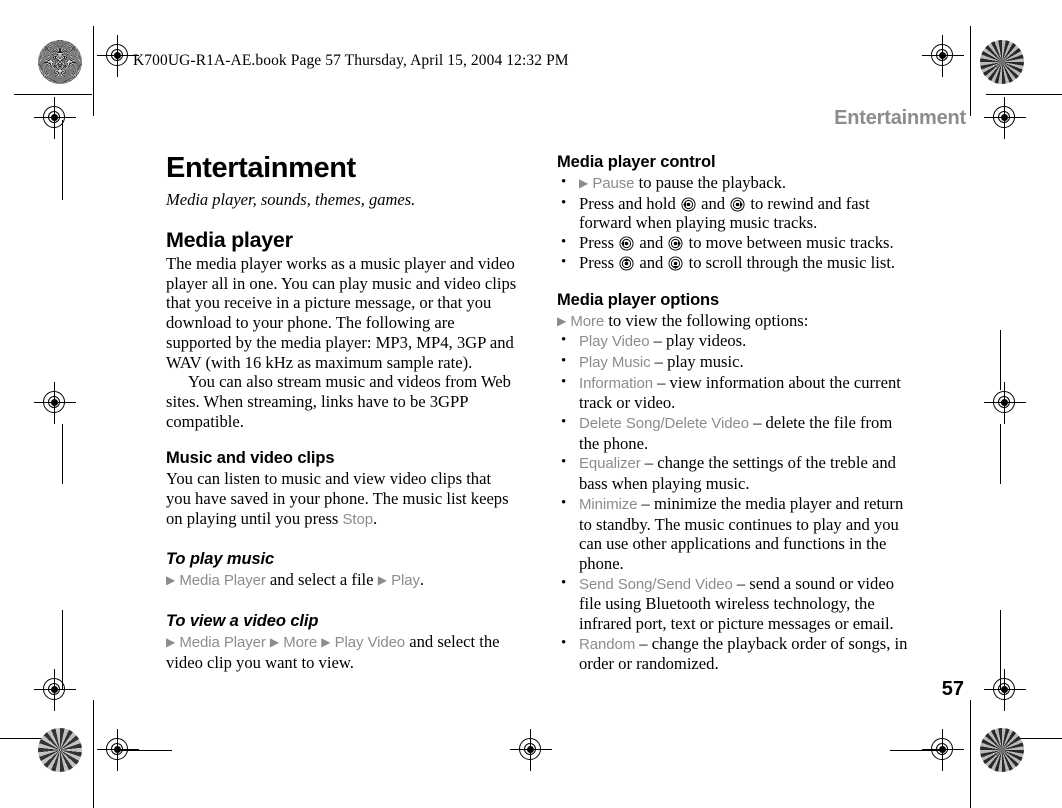 This screenshot has height=808, width=1062. Describe the element at coordinates (291, 199) in the screenshot. I see `chapter-subtitle: Media player, sounds, themes, games.` at that location.